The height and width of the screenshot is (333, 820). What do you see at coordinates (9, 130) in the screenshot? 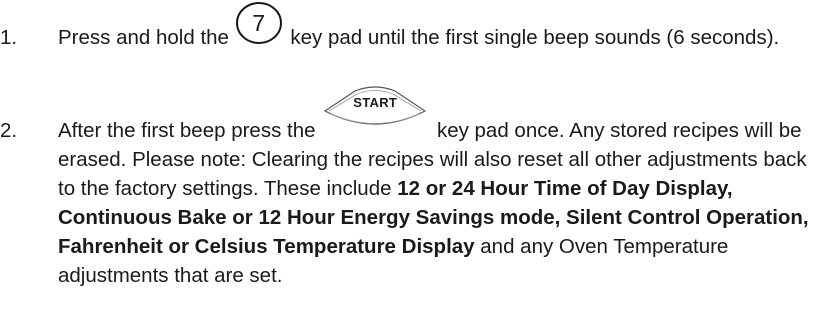
I see `step-number: 2.` at bounding box center [9, 130].